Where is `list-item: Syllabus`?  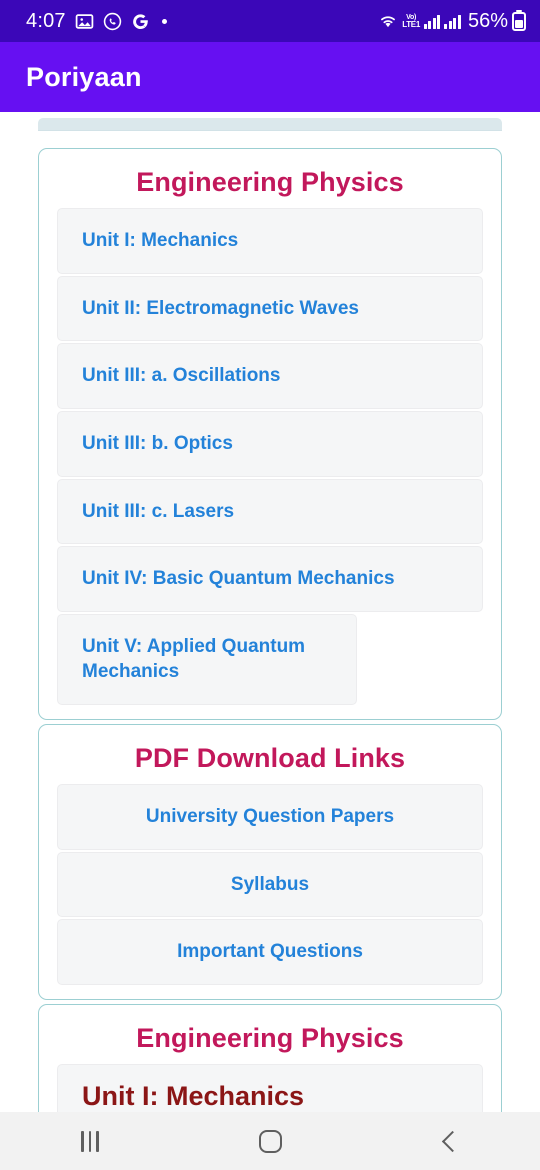
list-item: Syllabus is located at coordinates (270, 884).